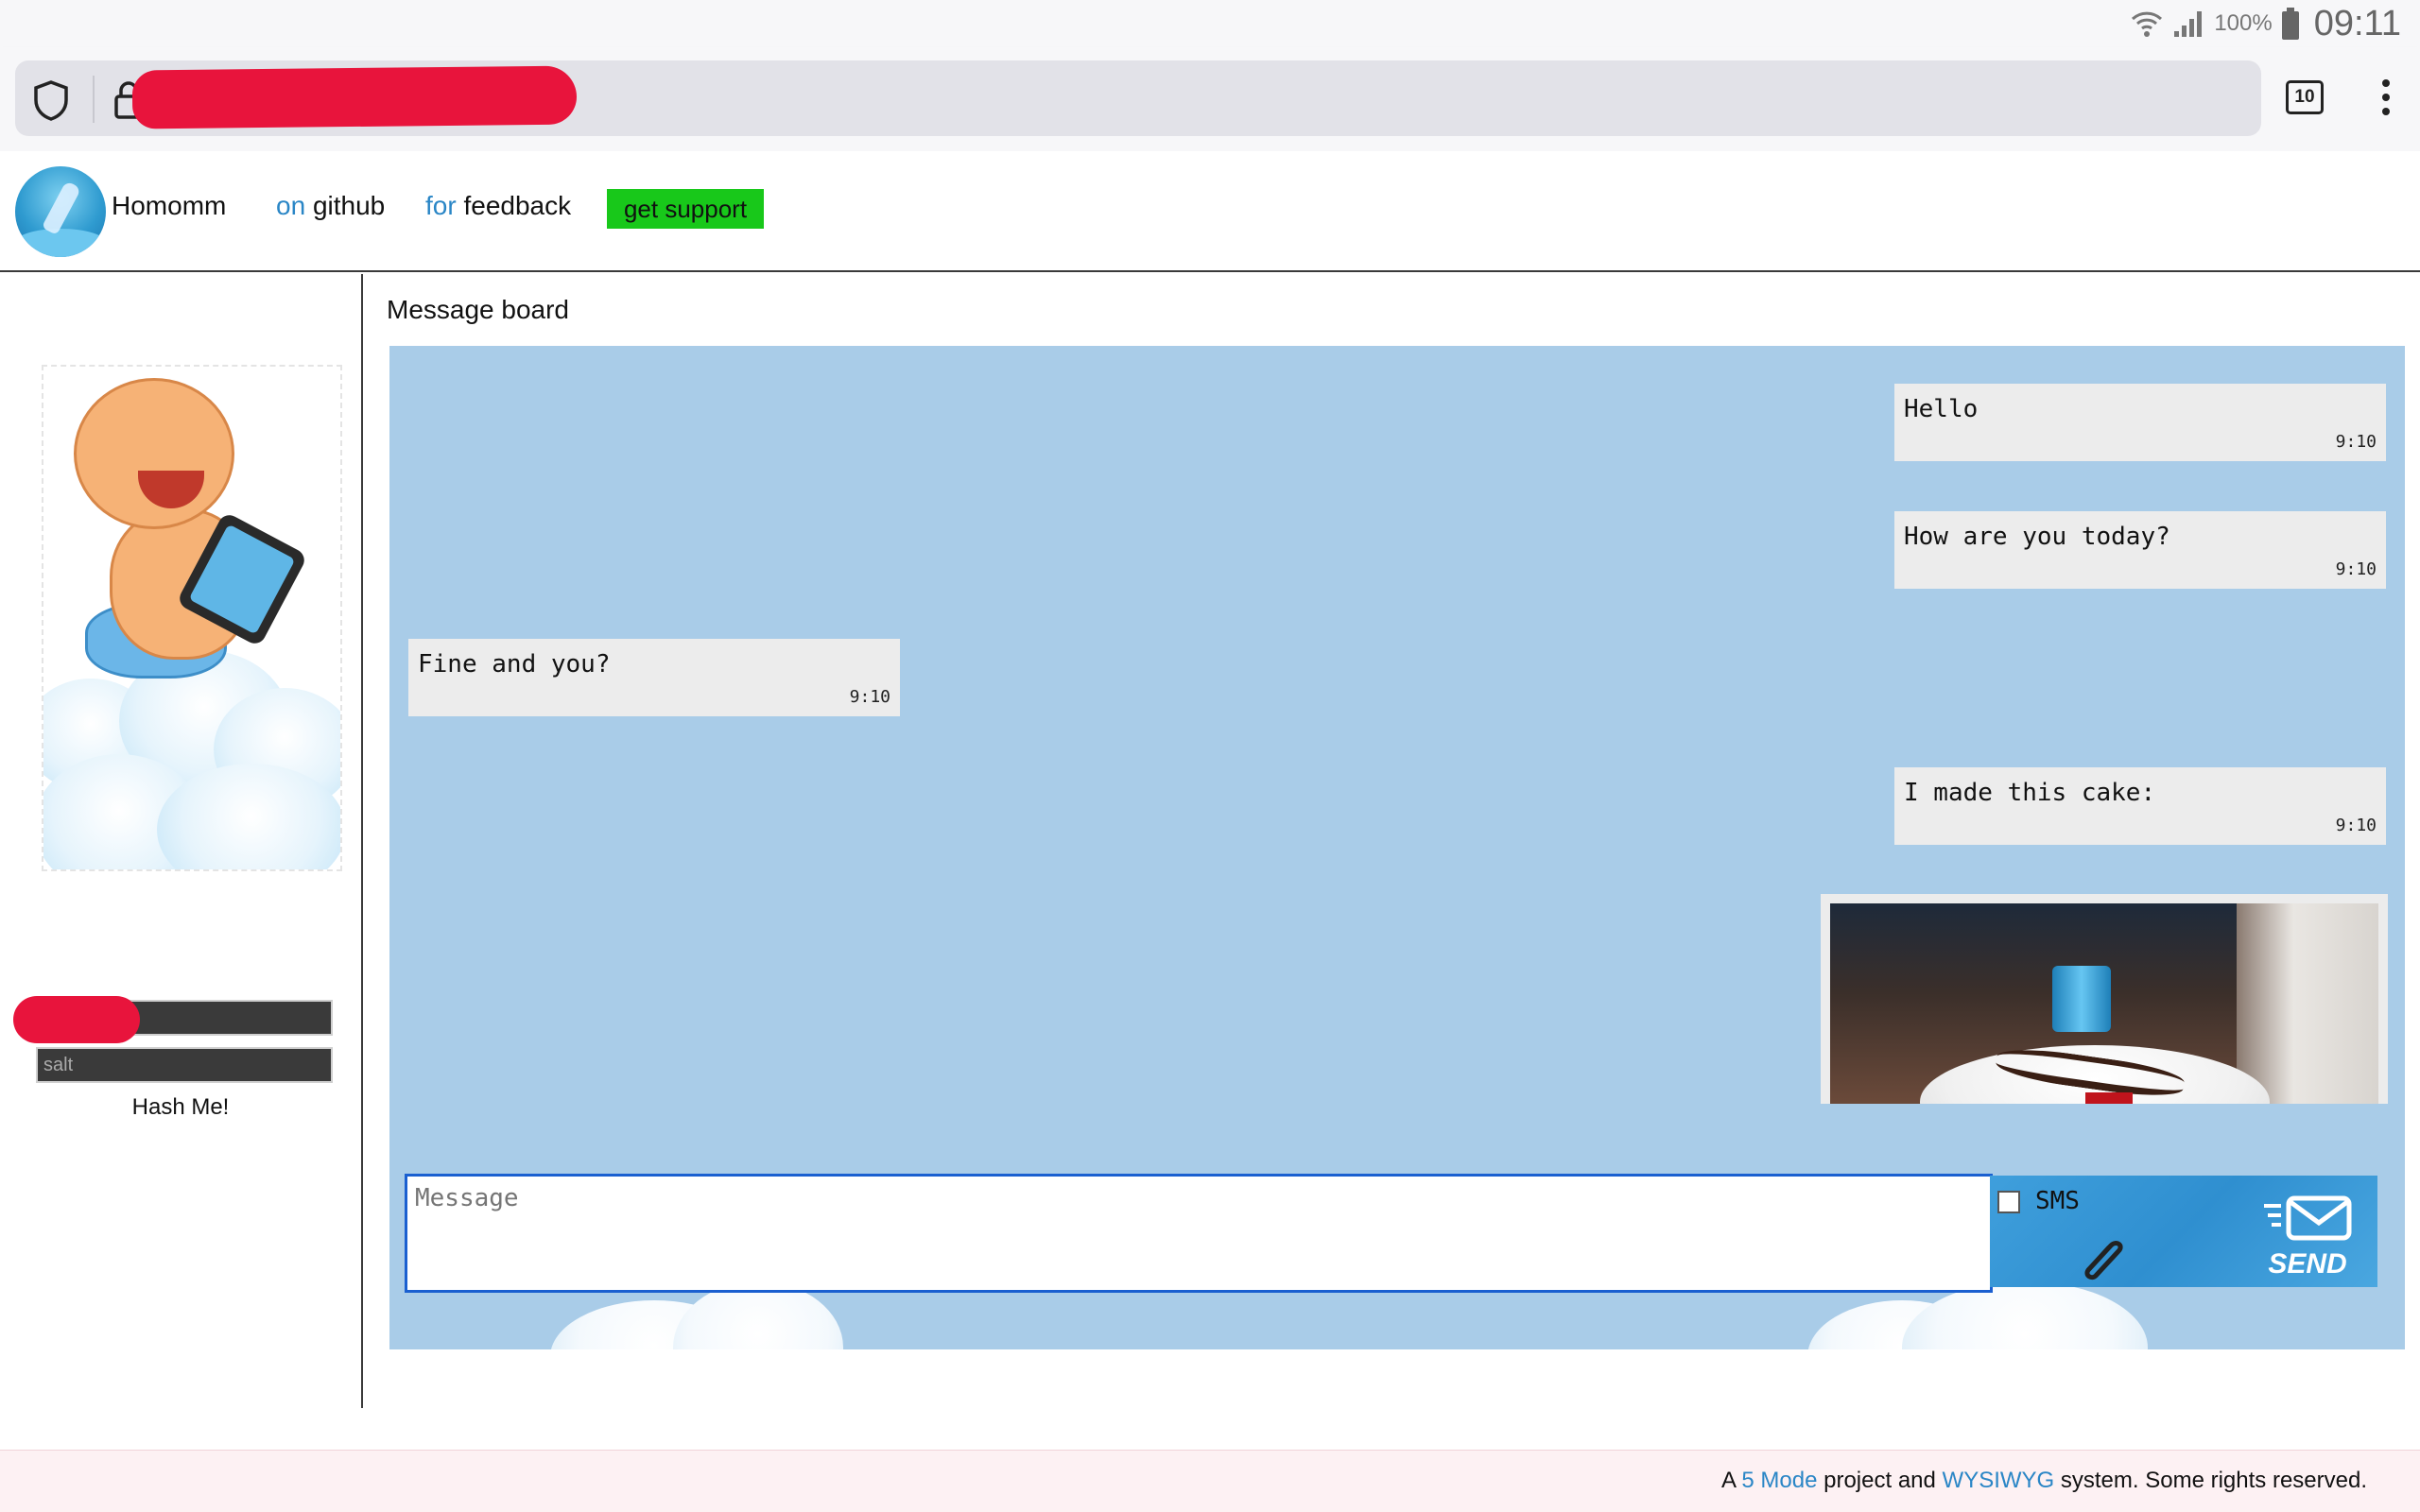  What do you see at coordinates (51, 102) in the screenshot?
I see `shield-icon` at bounding box center [51, 102].